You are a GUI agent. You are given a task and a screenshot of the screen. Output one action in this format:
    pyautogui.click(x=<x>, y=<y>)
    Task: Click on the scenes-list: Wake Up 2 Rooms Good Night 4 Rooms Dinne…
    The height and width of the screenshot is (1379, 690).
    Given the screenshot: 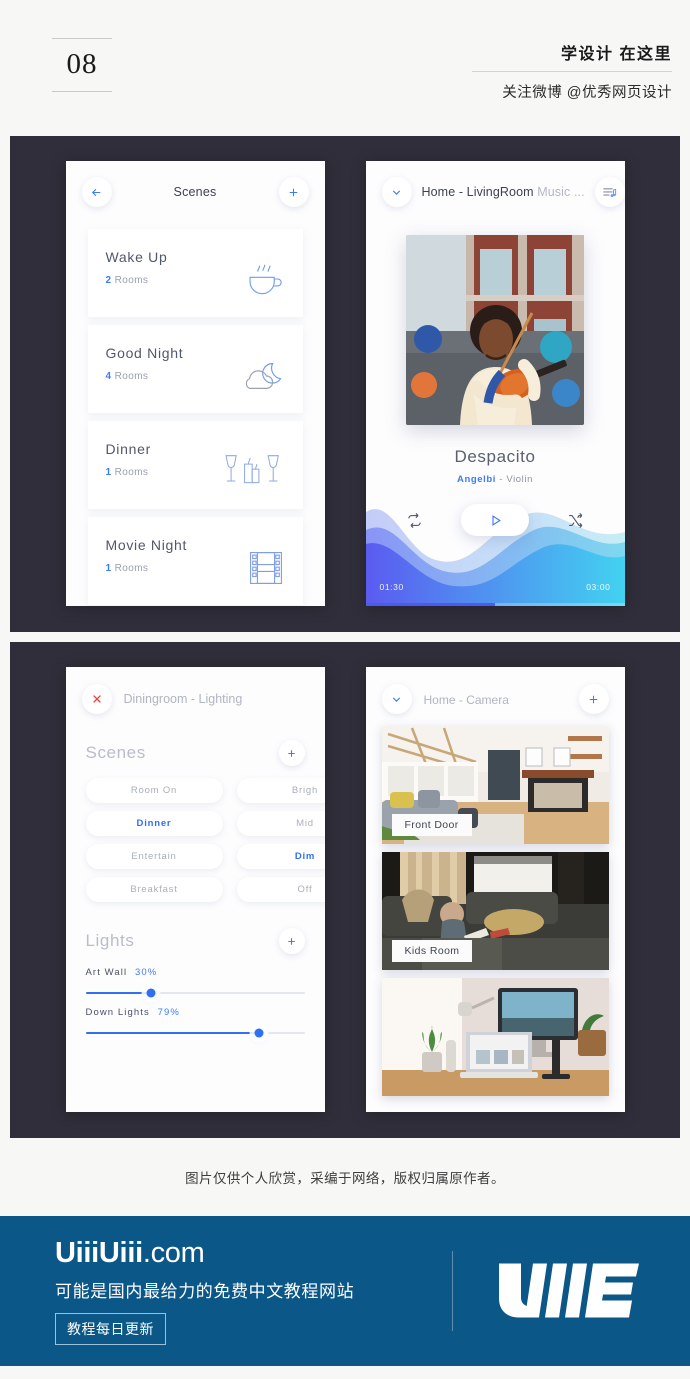 What is the action you would take?
    pyautogui.click(x=195, y=417)
    